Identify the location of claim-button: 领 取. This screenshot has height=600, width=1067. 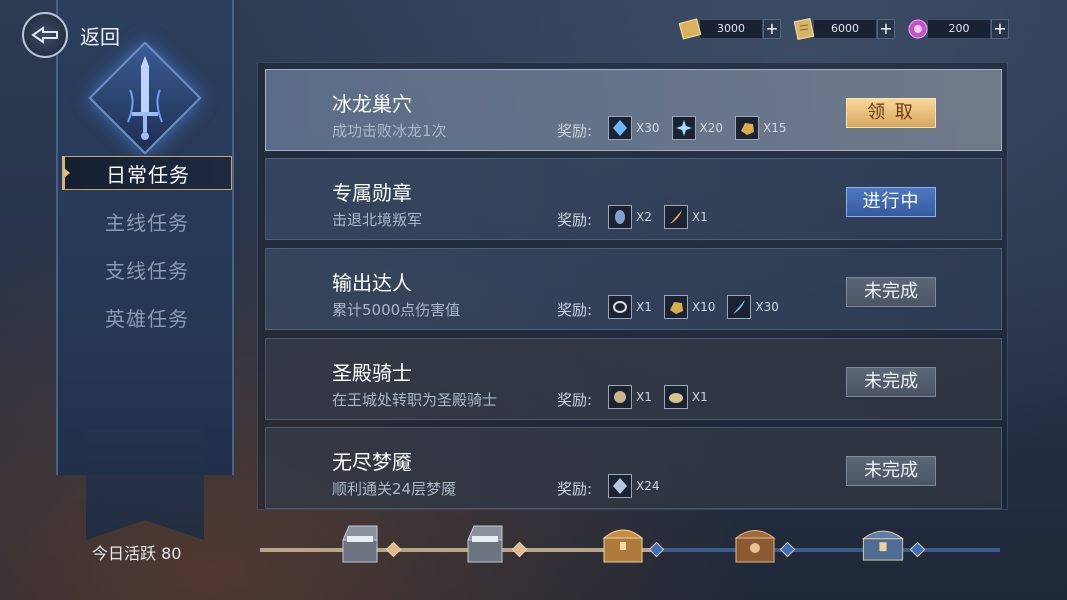
(891, 113).